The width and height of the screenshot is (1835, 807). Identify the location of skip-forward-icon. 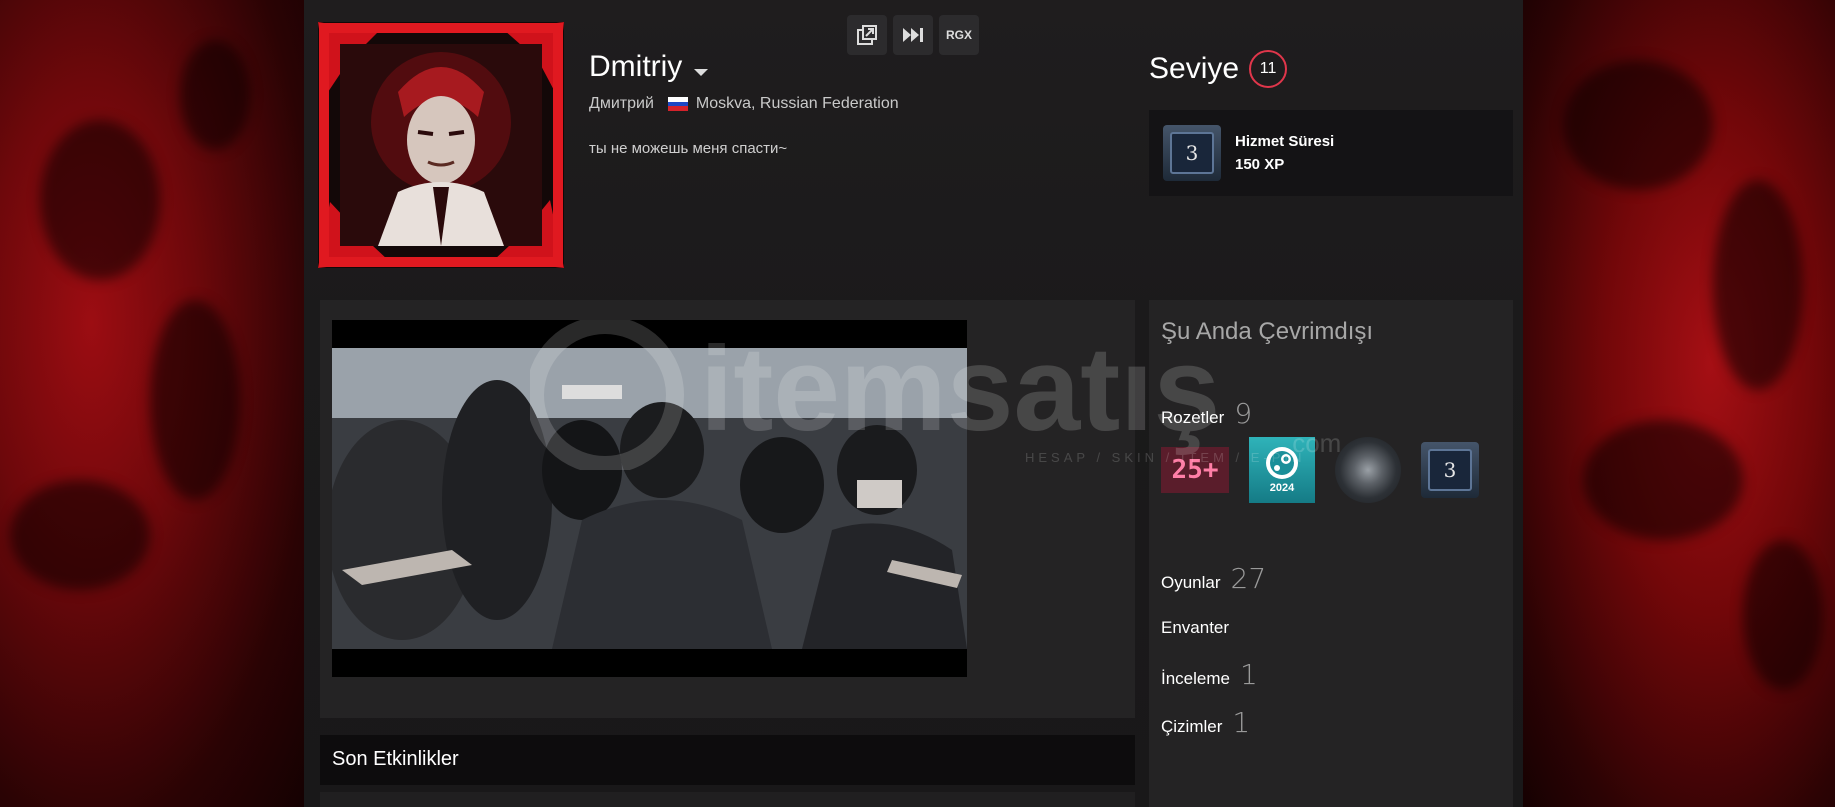
(913, 35).